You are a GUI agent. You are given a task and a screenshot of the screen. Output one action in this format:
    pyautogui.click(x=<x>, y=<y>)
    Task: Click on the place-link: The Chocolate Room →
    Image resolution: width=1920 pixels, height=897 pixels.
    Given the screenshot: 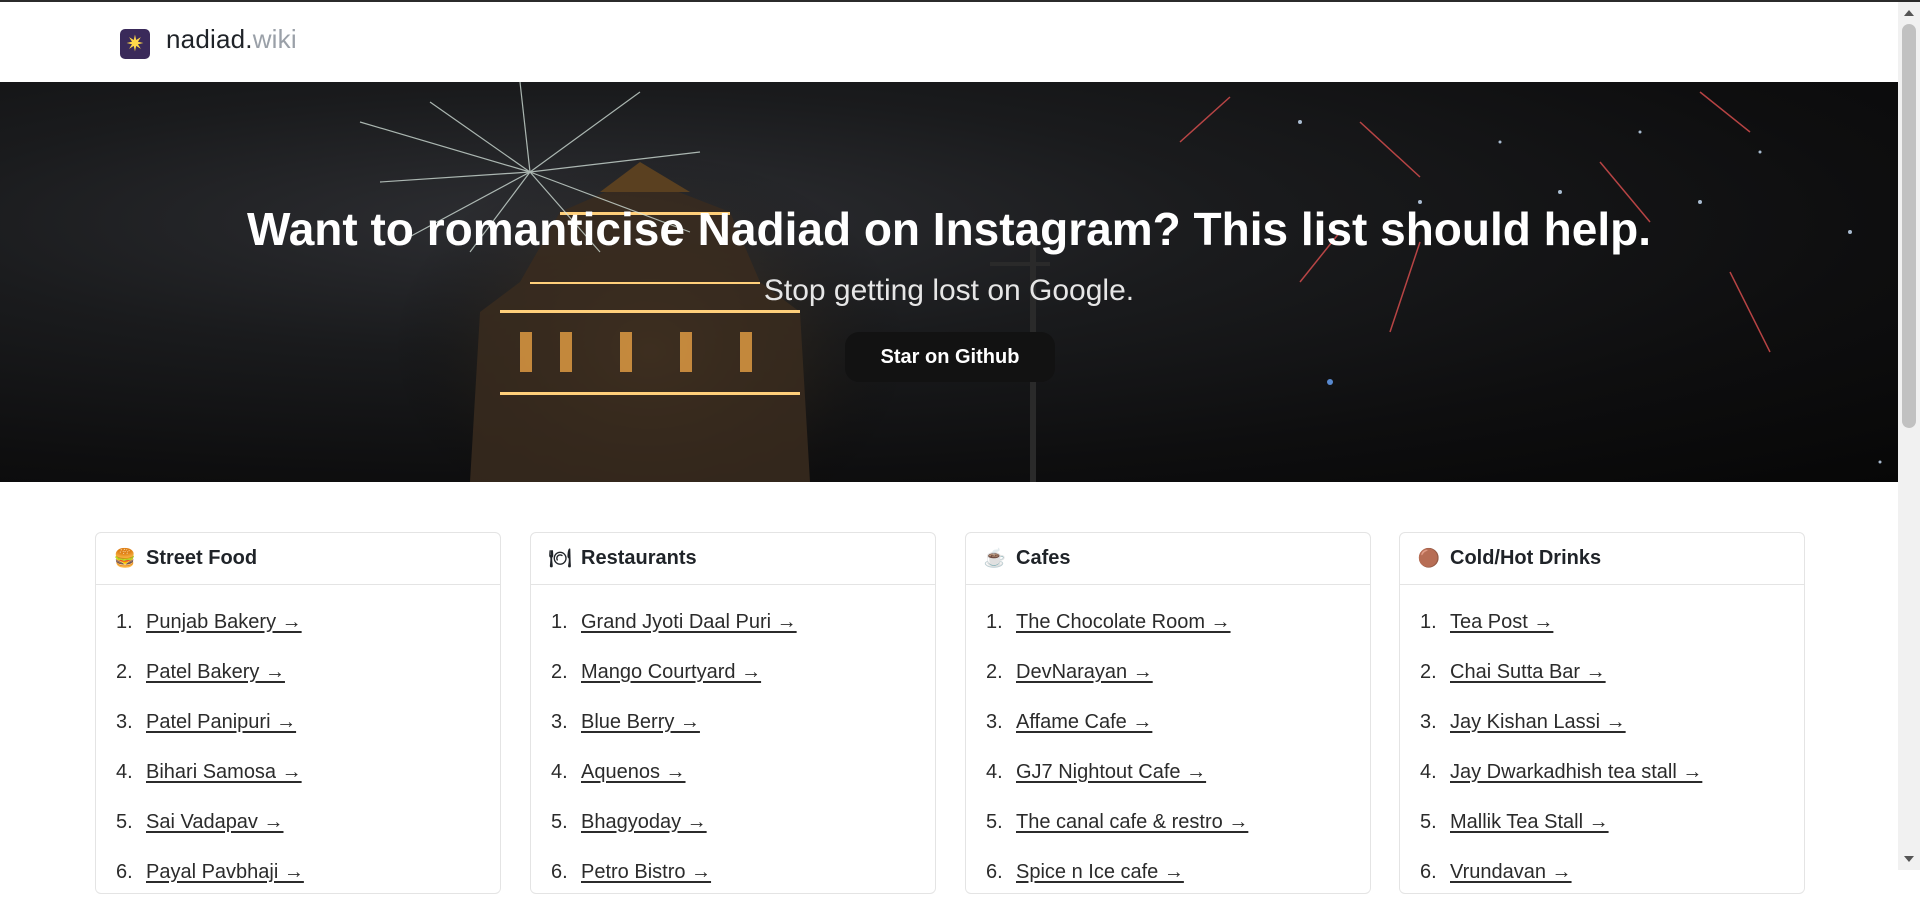 What is the action you would take?
    pyautogui.click(x=1123, y=622)
    